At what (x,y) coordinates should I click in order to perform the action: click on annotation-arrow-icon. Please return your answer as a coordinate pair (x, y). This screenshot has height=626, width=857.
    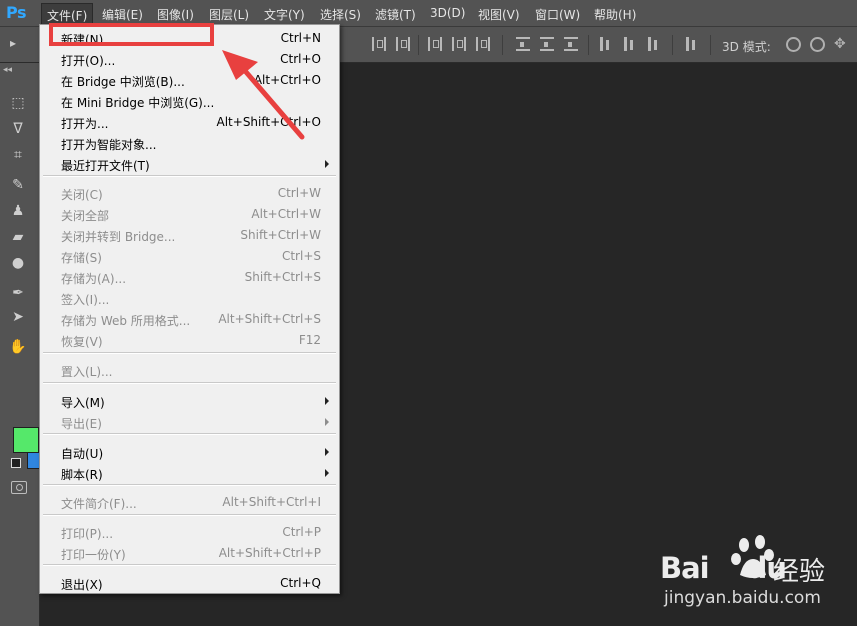
    Looking at the image, I should click on (263, 95).